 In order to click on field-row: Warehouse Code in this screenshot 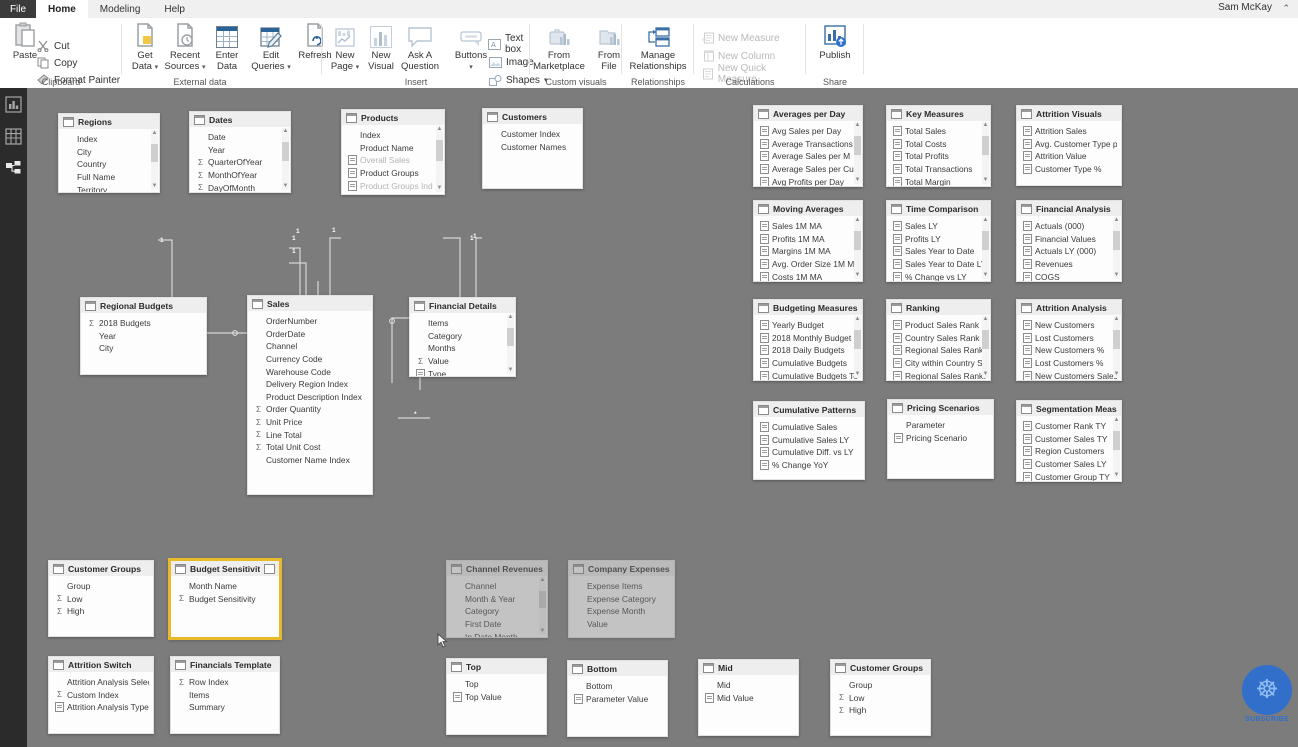, I will do `click(311, 371)`.